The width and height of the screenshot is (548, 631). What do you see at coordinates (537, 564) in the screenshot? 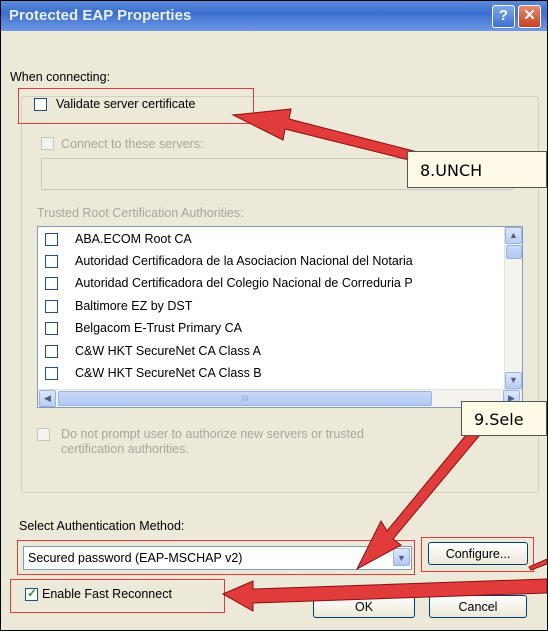
I see `arrow-configure` at bounding box center [537, 564].